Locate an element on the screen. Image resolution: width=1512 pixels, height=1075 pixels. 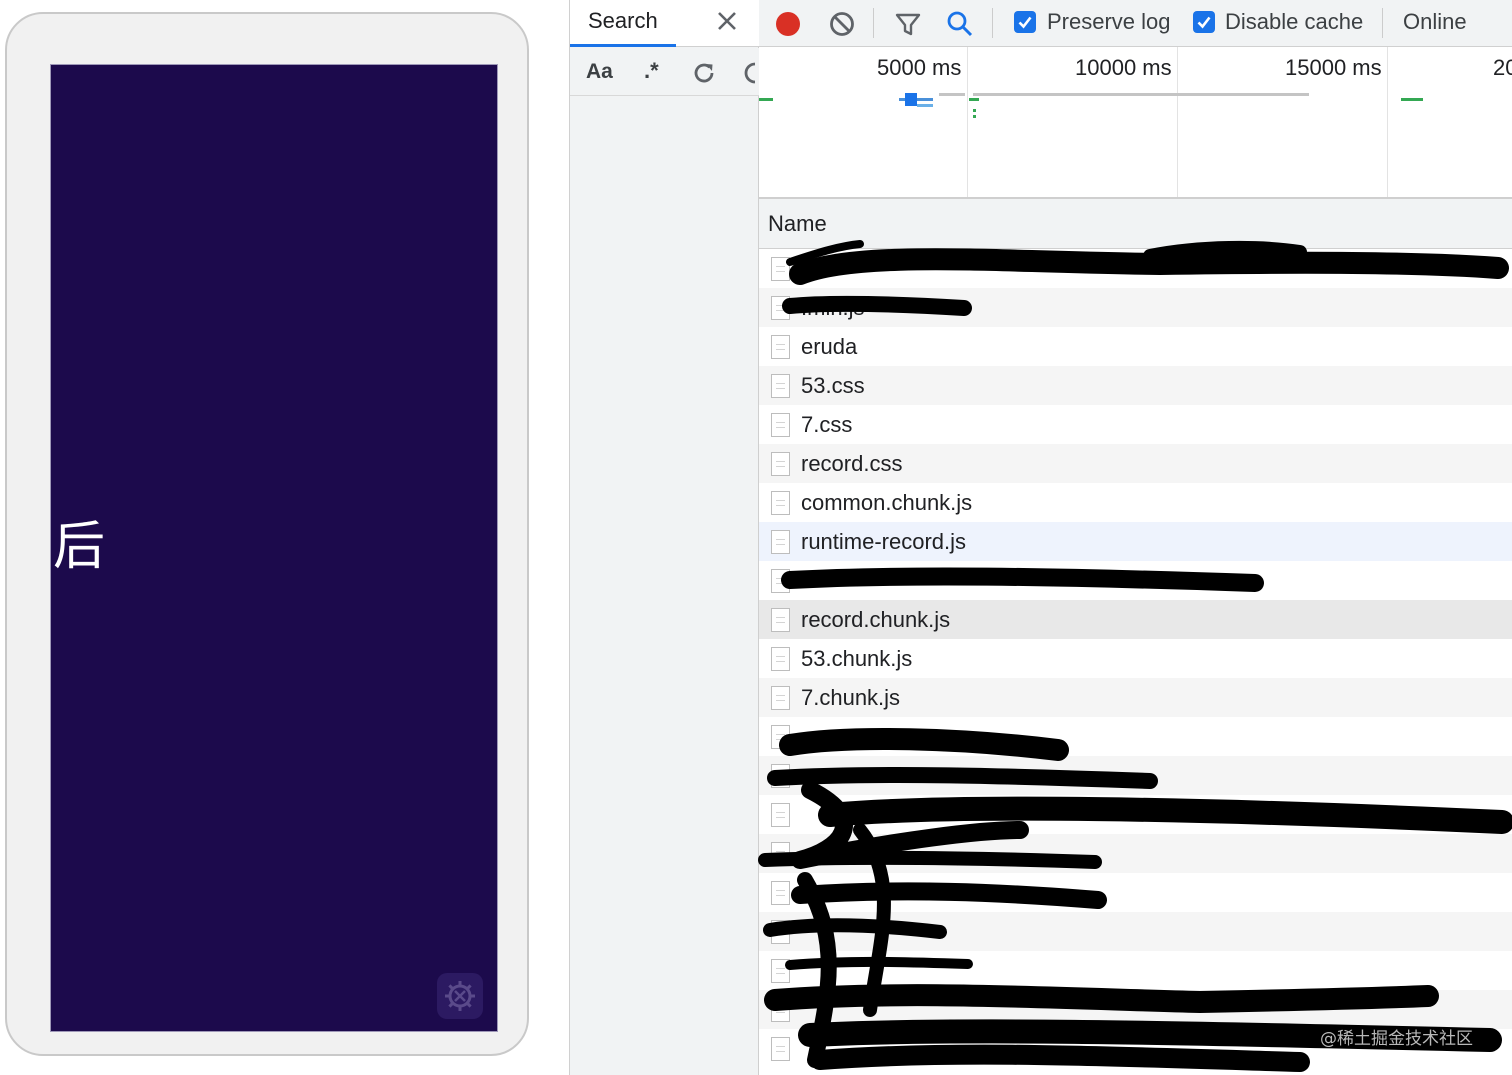
refresh-icon is located at coordinates (704, 73).